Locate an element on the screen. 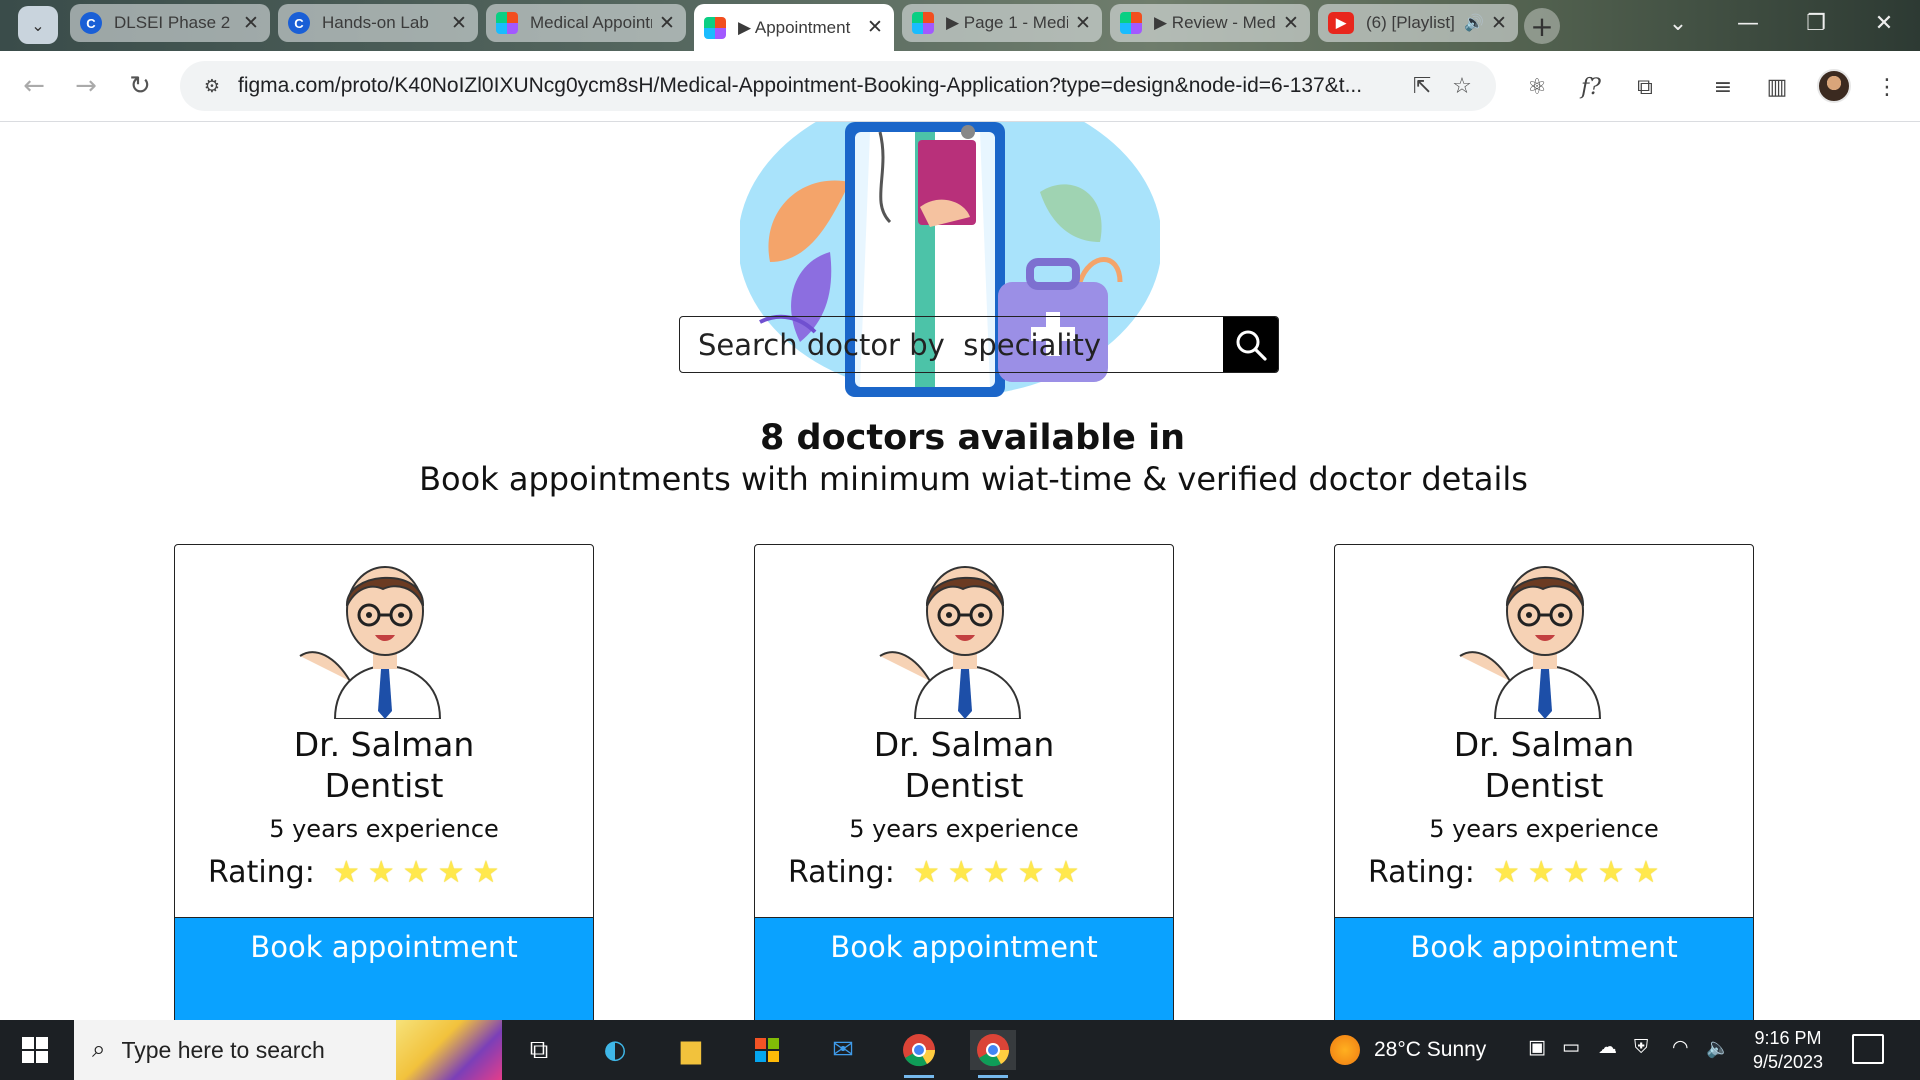 This screenshot has height=1080, width=1920. doctor-speciality: Dentist is located at coordinates (1544, 785).